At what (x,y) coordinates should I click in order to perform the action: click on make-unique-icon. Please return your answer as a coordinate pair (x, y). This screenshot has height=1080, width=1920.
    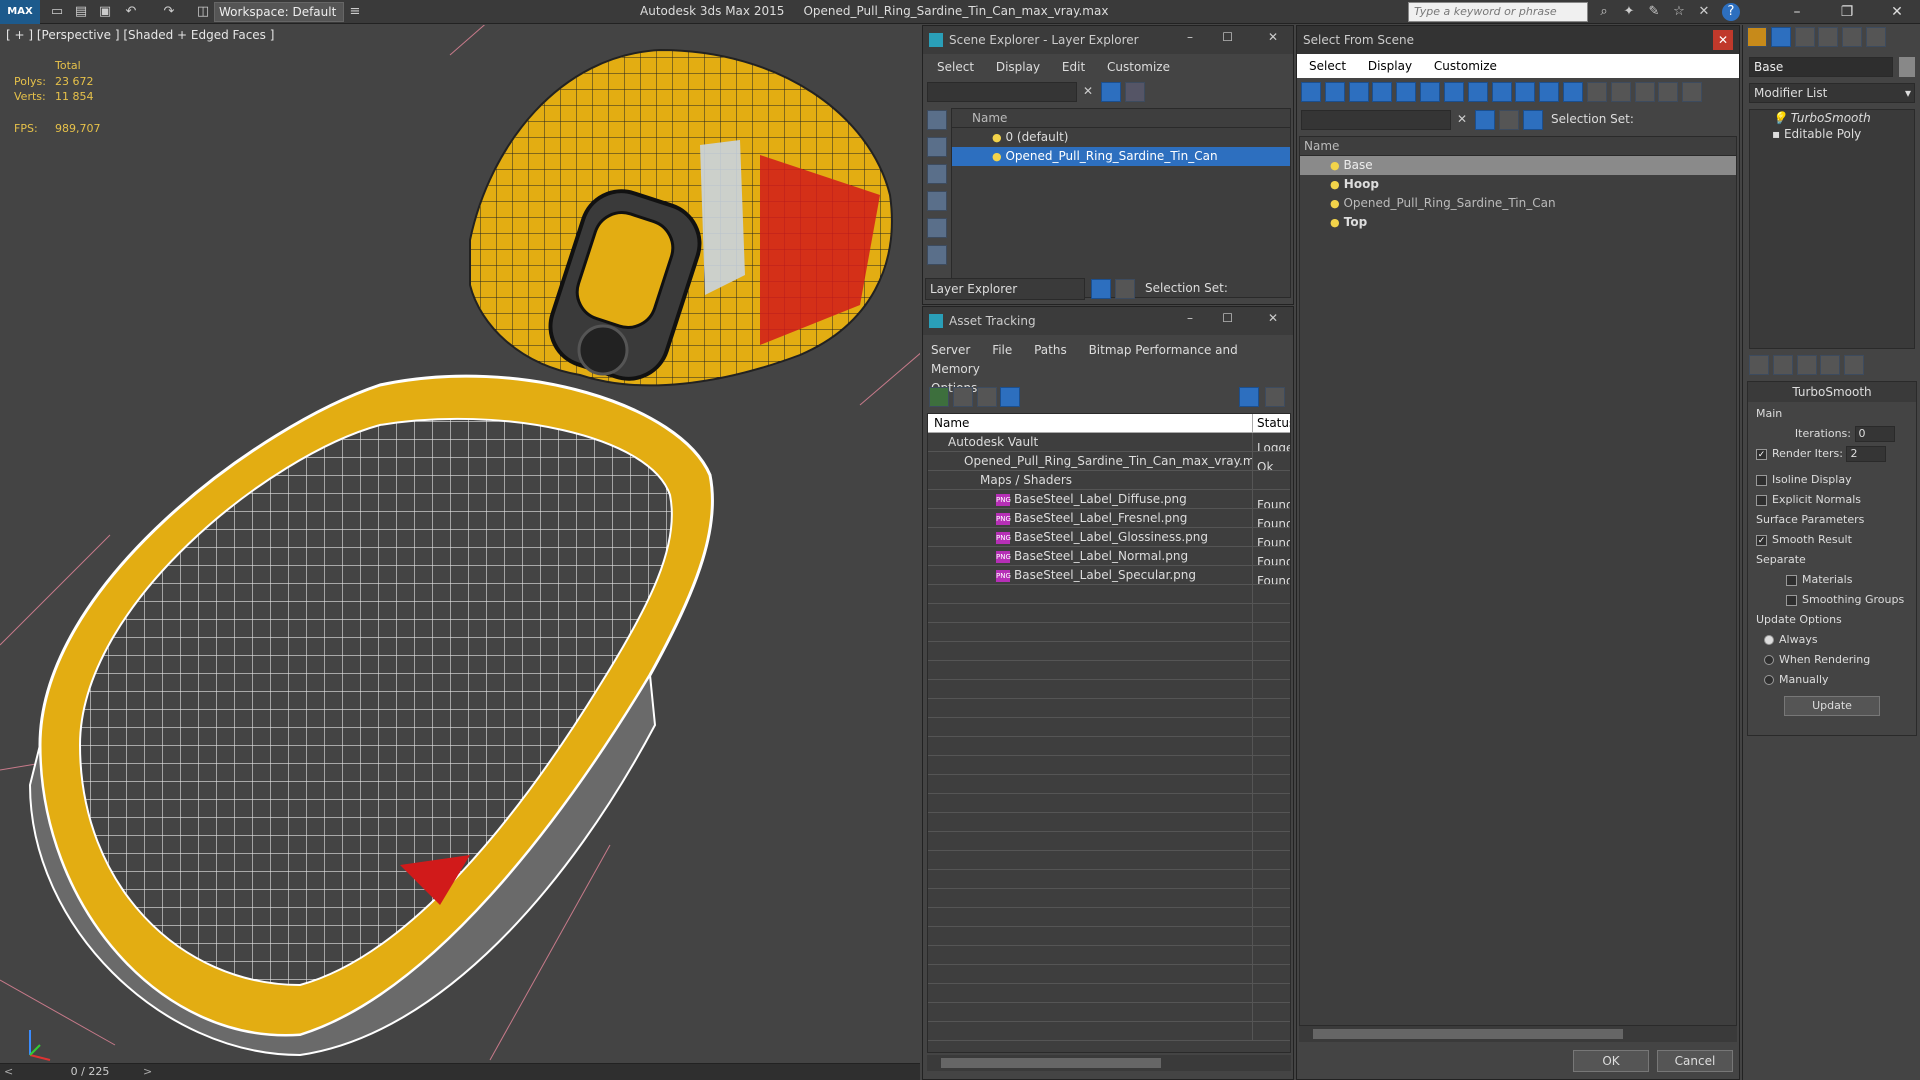
    Looking at the image, I should click on (1806, 365).